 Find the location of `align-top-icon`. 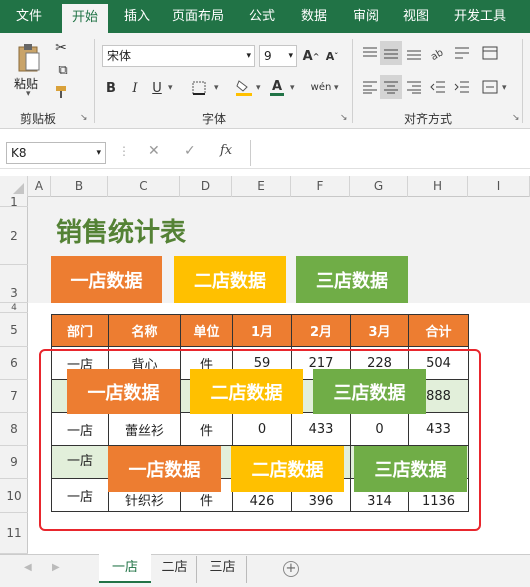

align-top-icon is located at coordinates (370, 53).